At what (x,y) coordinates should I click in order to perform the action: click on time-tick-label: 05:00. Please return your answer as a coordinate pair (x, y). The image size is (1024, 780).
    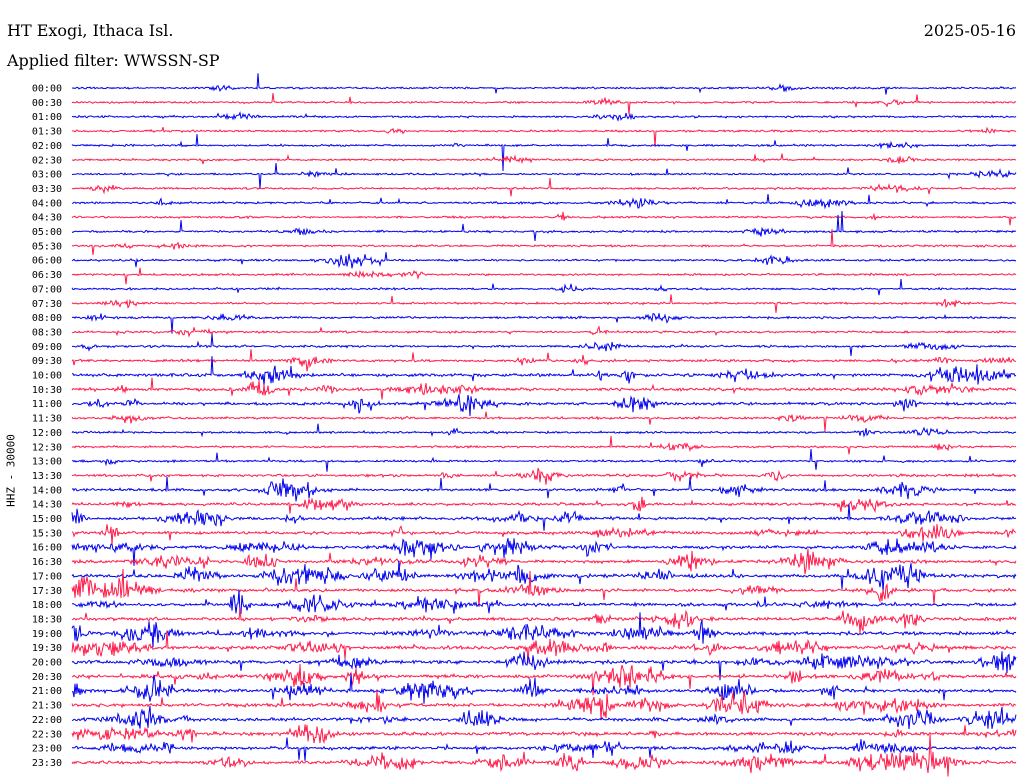
    Looking at the image, I should click on (47, 232).